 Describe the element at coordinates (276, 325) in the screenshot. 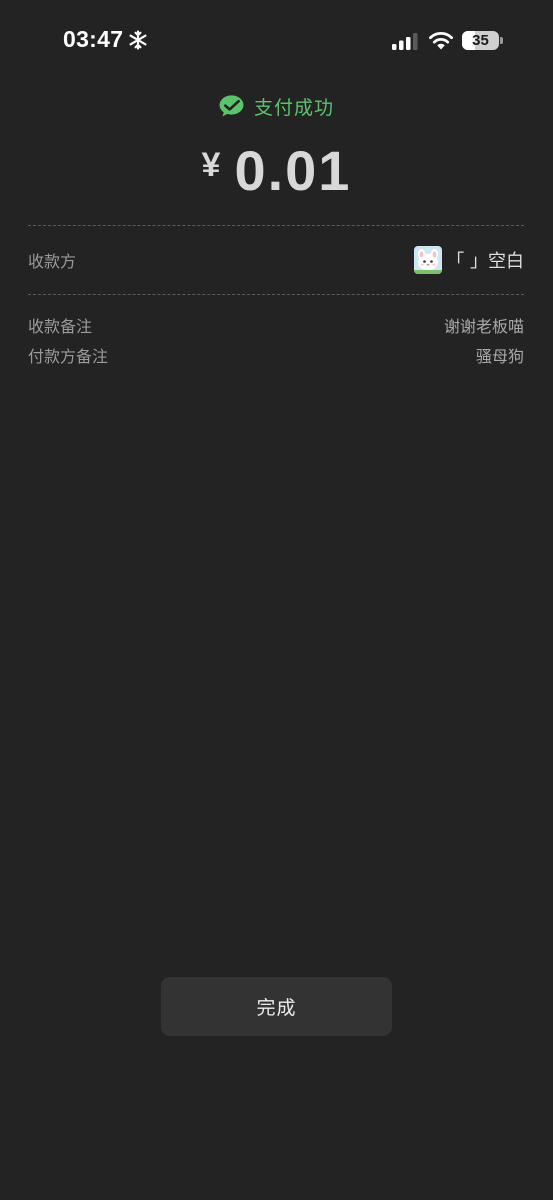

I see `payee-note-row: 收款备注 谢谢老板喵` at that location.